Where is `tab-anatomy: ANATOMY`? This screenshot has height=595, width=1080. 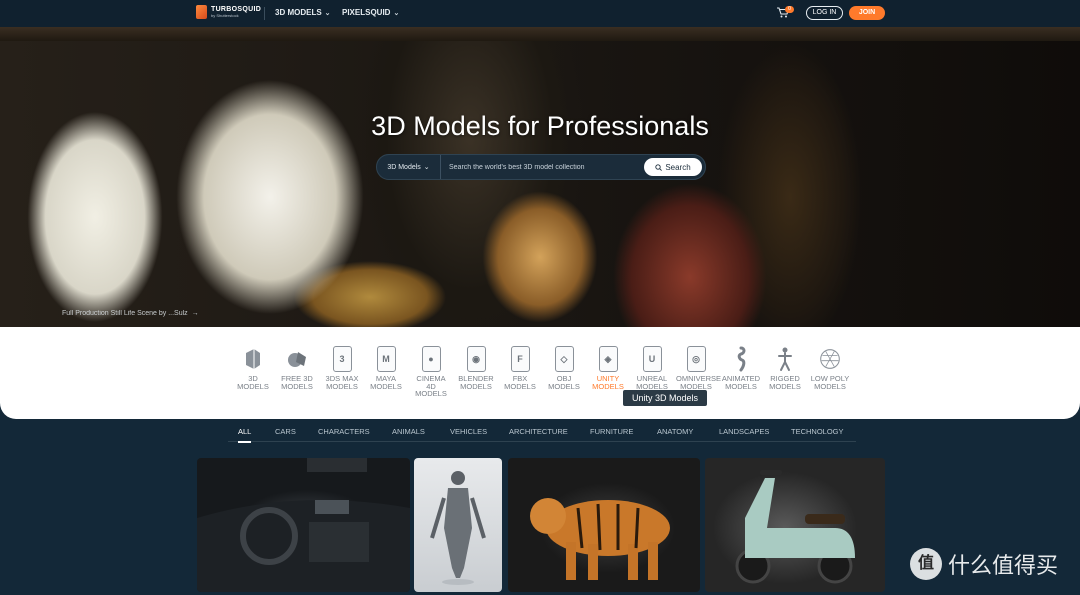
tab-anatomy: ANATOMY is located at coordinates (675, 431).